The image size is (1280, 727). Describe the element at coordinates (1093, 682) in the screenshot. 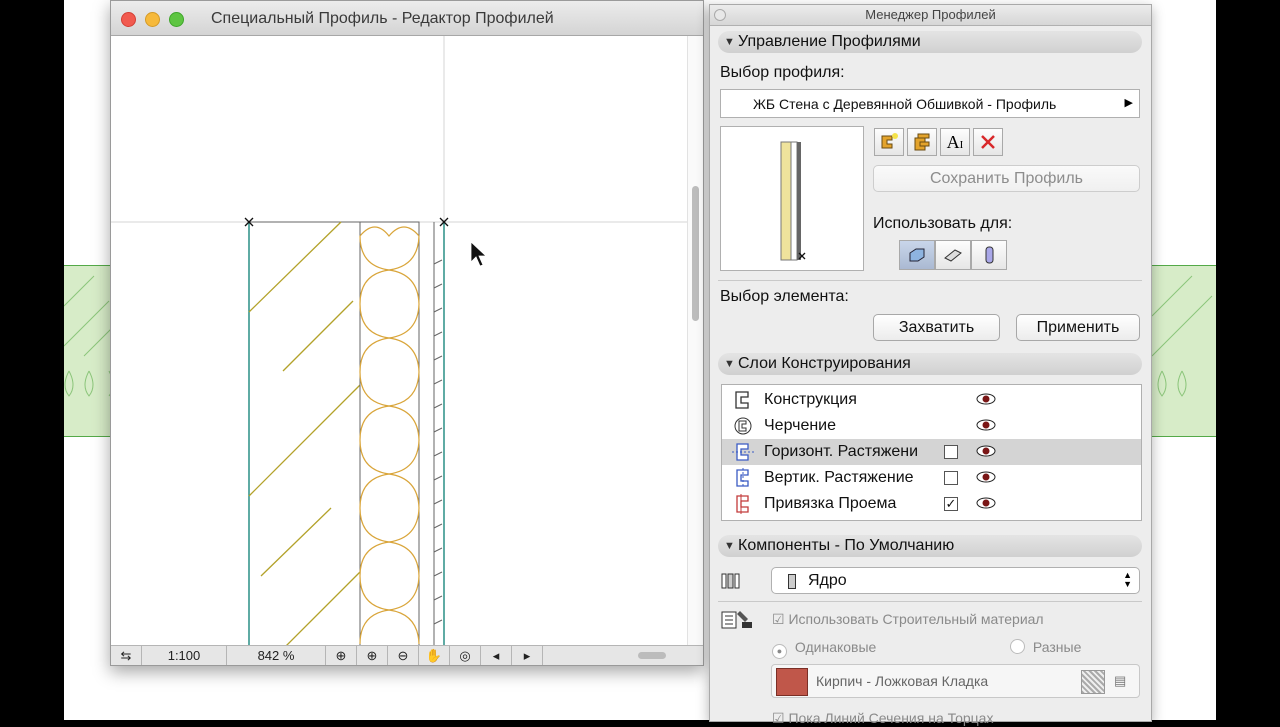

I see `material-pattern-swatch` at that location.